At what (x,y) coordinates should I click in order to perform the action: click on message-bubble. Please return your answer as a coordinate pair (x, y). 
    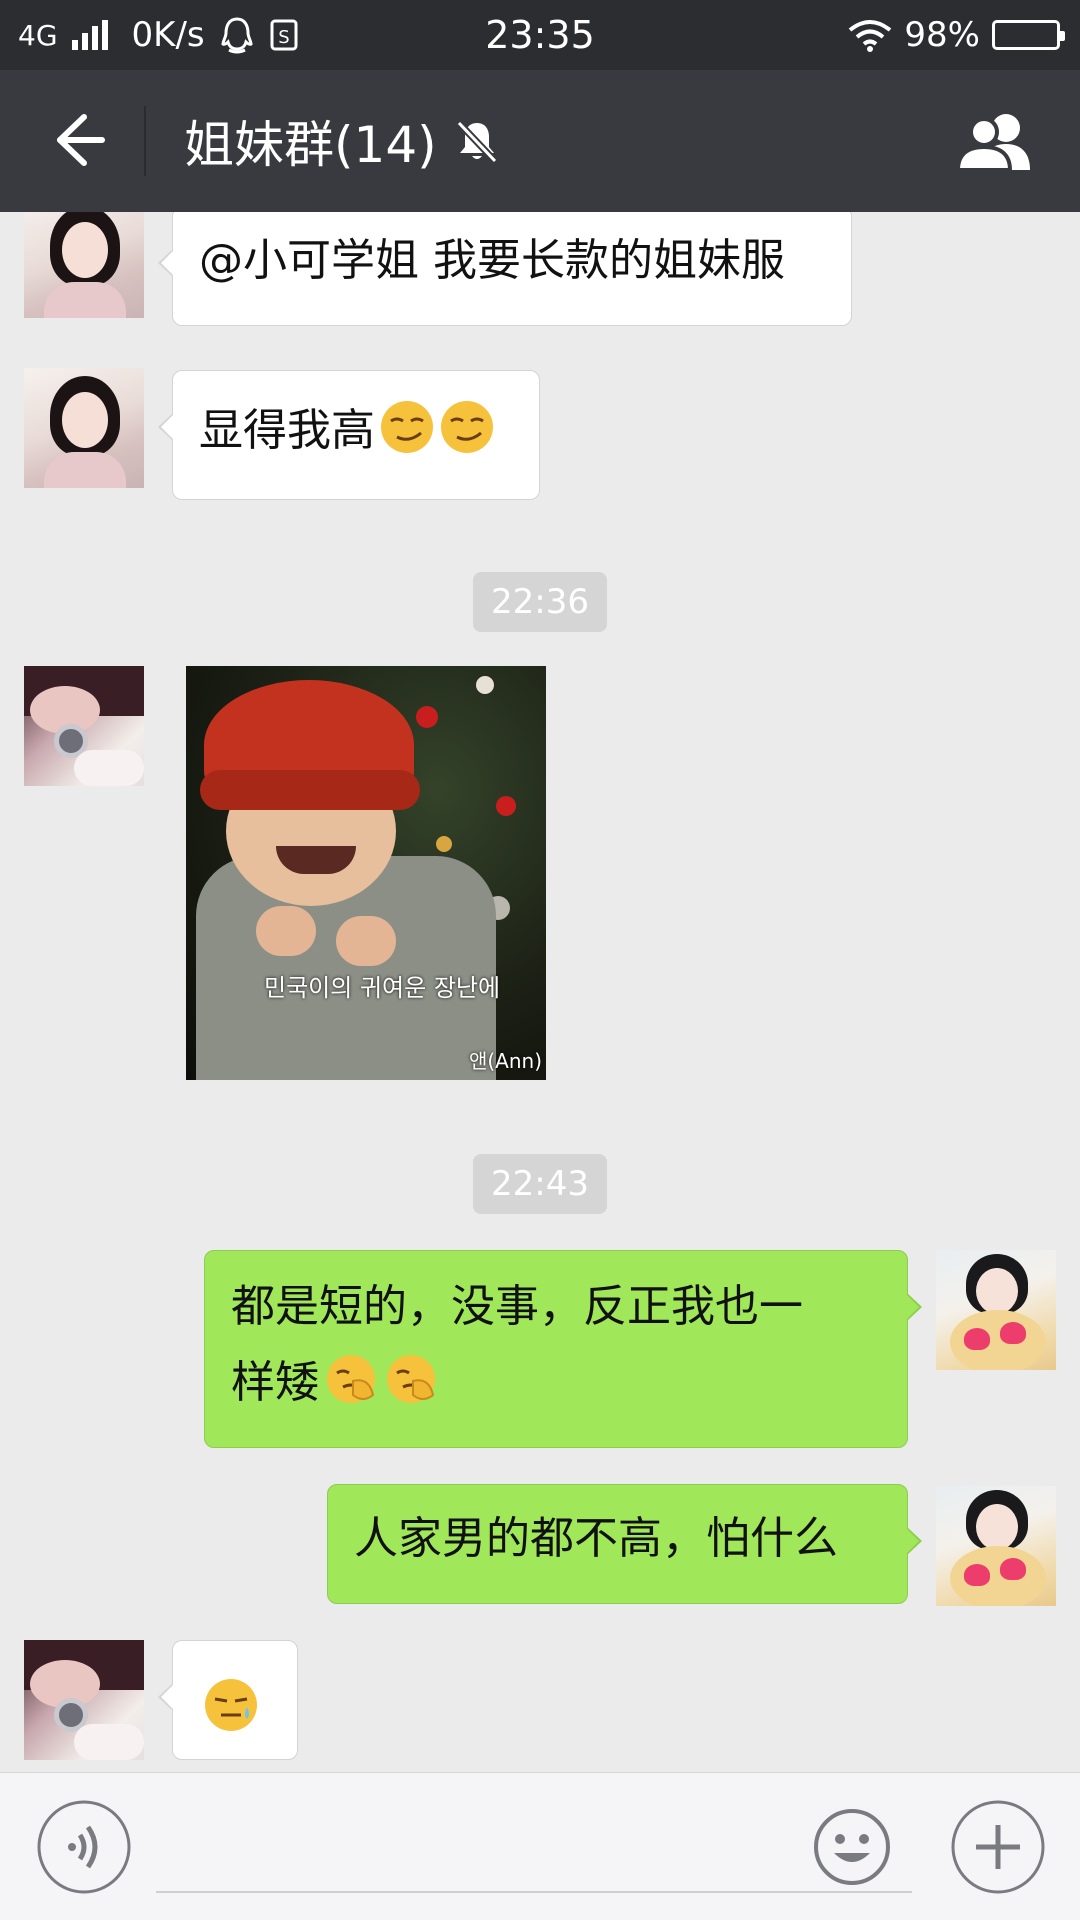
    Looking at the image, I should click on (228, 1700).